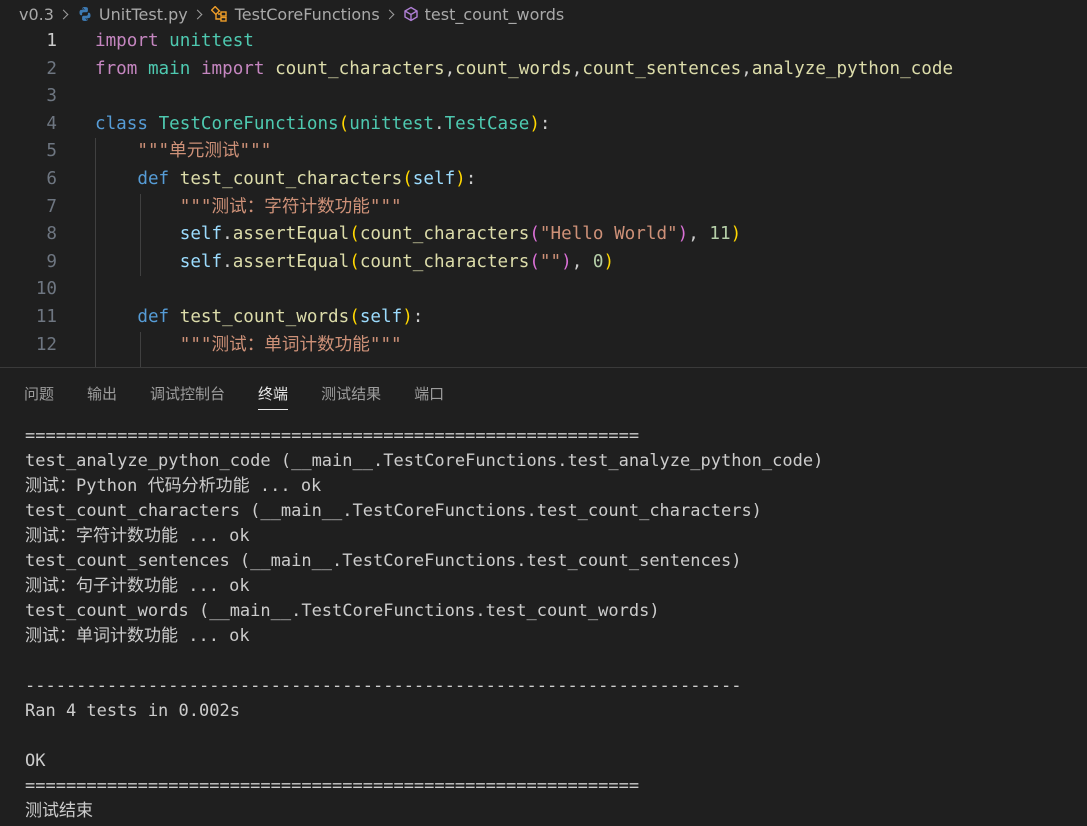 The width and height of the screenshot is (1087, 826). Describe the element at coordinates (132, 14) in the screenshot. I see `breadcrumb-file: UnitTest.py` at that location.